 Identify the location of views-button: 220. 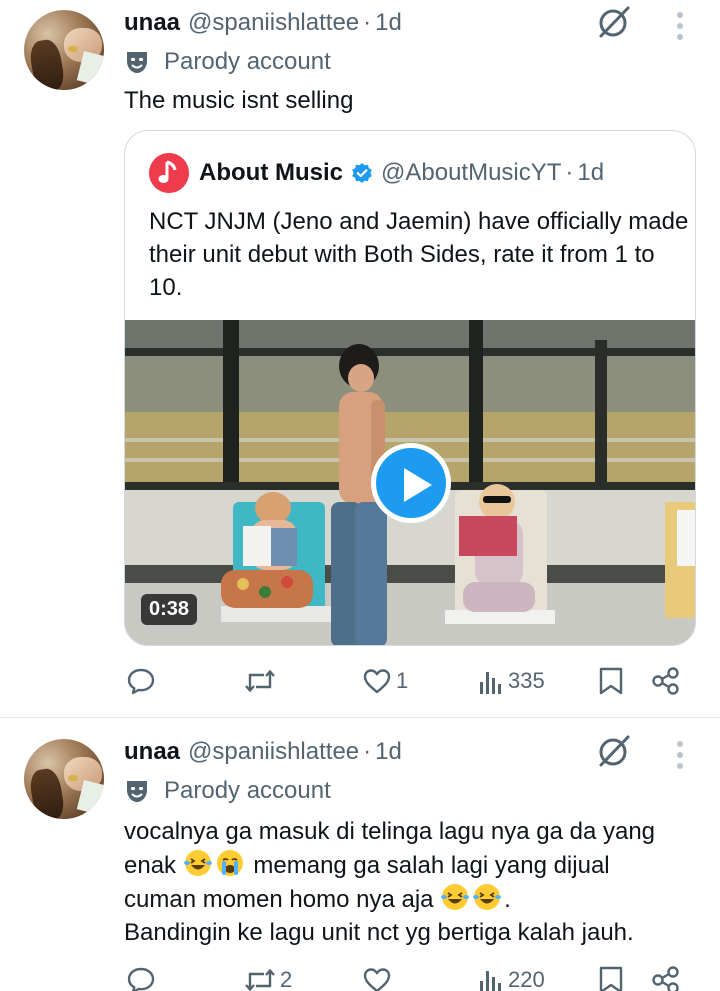
(511, 977).